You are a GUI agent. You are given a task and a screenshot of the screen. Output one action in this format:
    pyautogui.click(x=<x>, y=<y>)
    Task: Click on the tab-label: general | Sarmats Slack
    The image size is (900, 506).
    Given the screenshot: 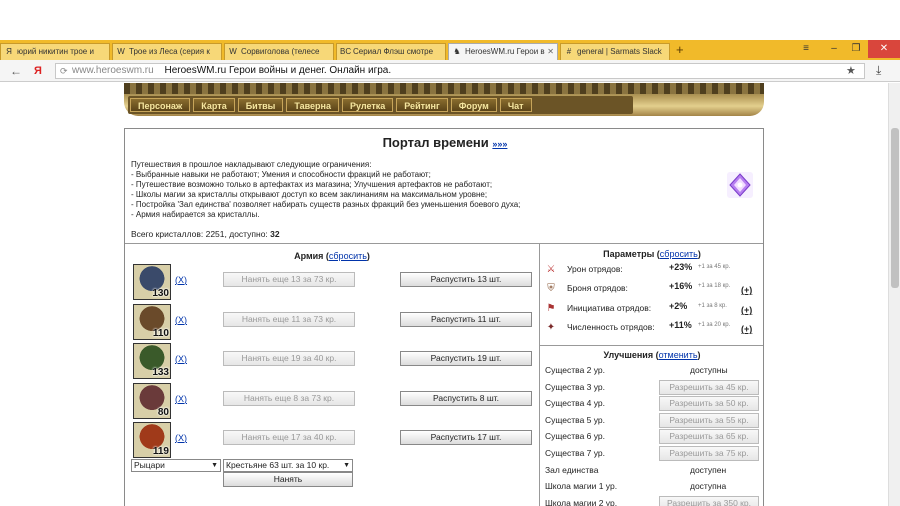 What is the action you would take?
    pyautogui.click(x=619, y=51)
    